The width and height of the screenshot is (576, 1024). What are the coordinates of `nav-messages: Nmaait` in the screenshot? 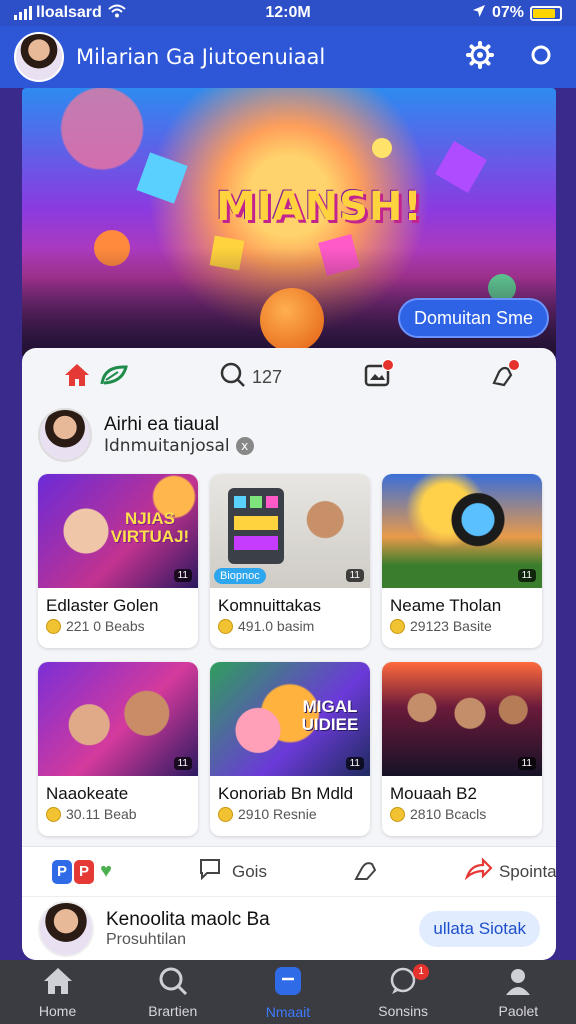 It's located at (288, 992).